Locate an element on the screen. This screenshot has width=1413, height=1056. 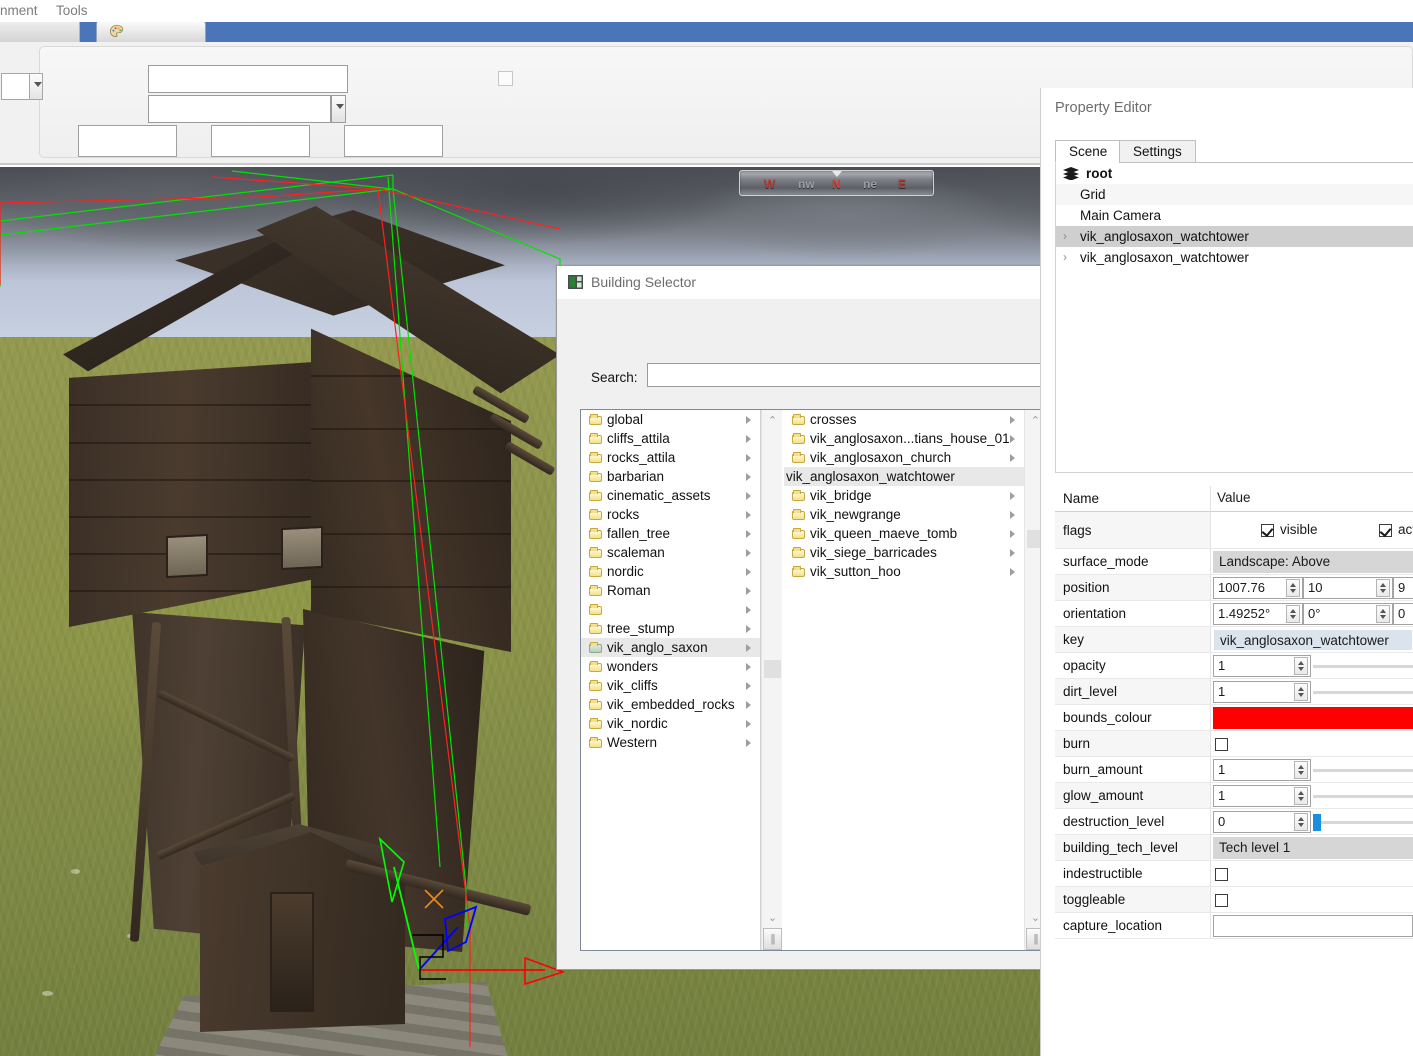
folder-item-row: rocks is located at coordinates (670, 514).